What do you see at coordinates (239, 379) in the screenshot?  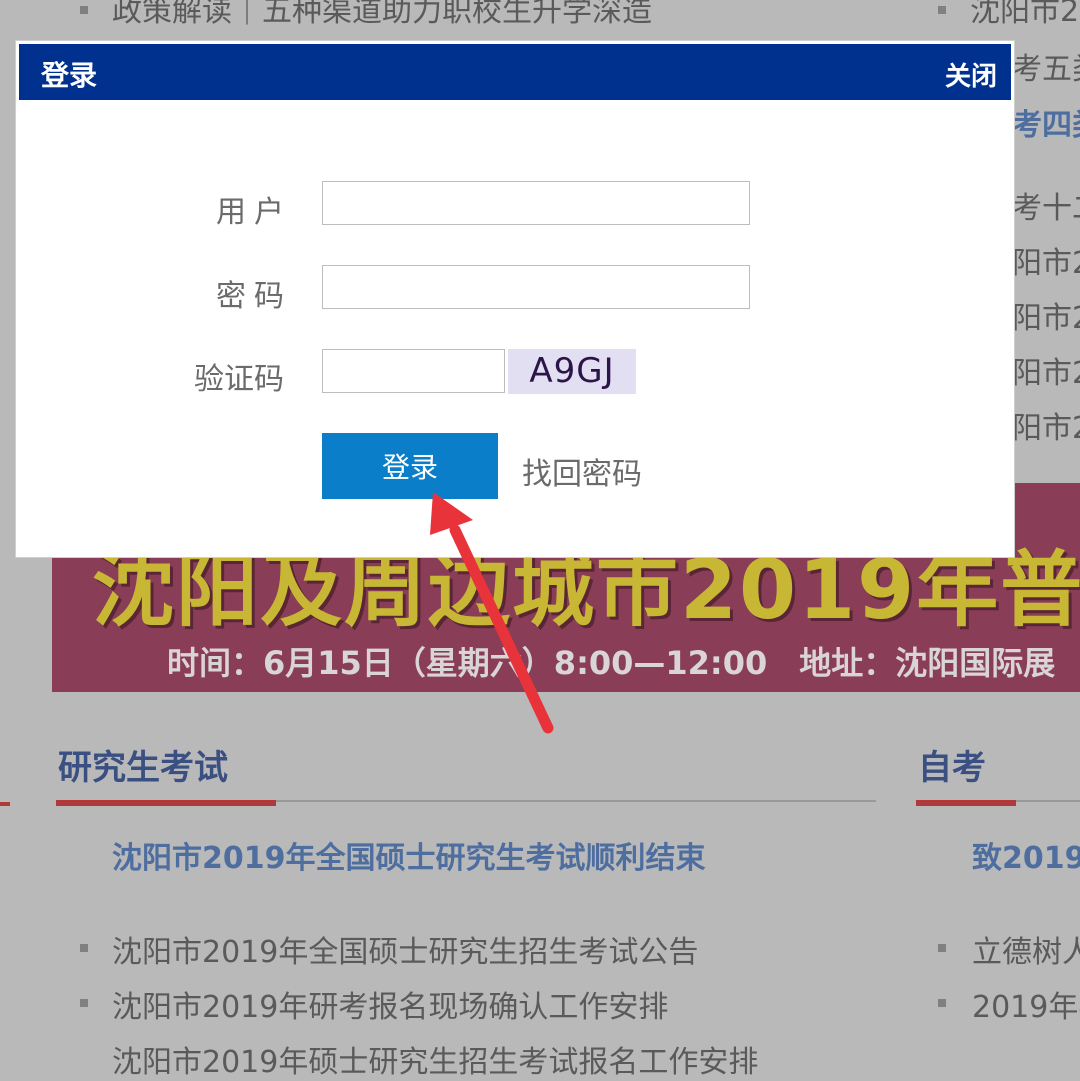 I see `captcha-label: 验证码` at bounding box center [239, 379].